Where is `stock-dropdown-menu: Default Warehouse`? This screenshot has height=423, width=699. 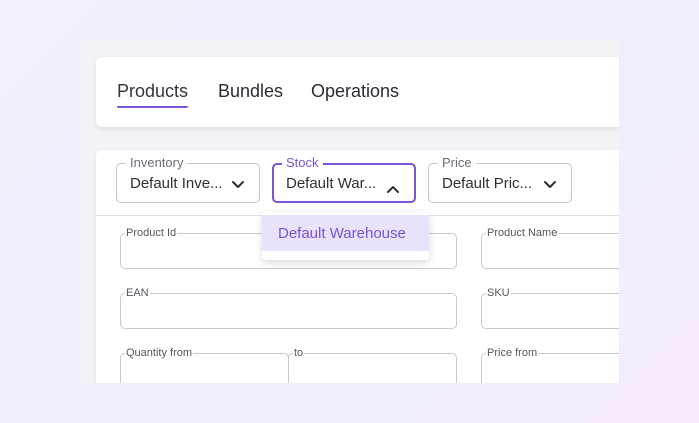 stock-dropdown-menu: Default Warehouse is located at coordinates (345, 236).